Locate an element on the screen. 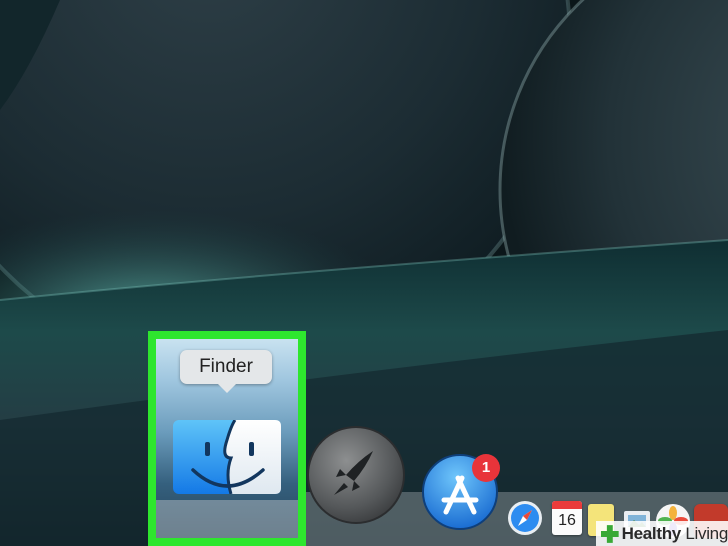 The height and width of the screenshot is (546, 728). finder-tooltip: Finder is located at coordinates (226, 371).